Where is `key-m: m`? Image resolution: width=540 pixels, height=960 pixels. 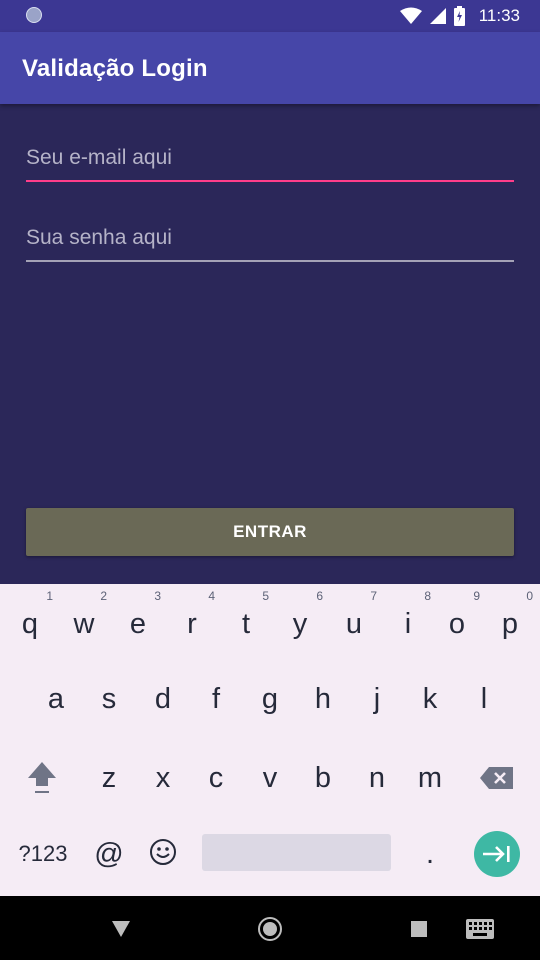
key-m: m is located at coordinates (430, 778).